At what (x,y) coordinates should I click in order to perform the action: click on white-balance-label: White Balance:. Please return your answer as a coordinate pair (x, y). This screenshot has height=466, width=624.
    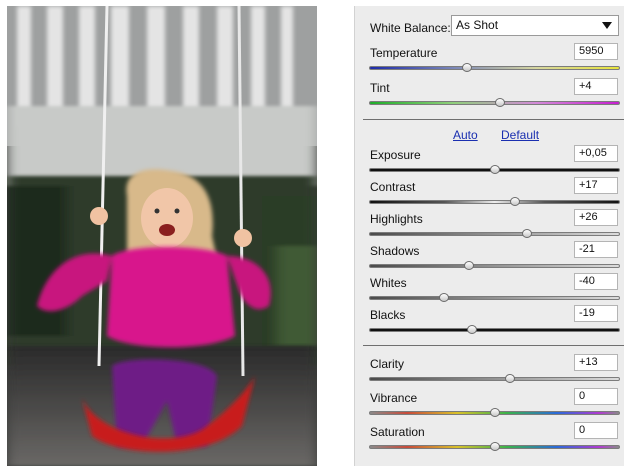
    Looking at the image, I should click on (410, 28).